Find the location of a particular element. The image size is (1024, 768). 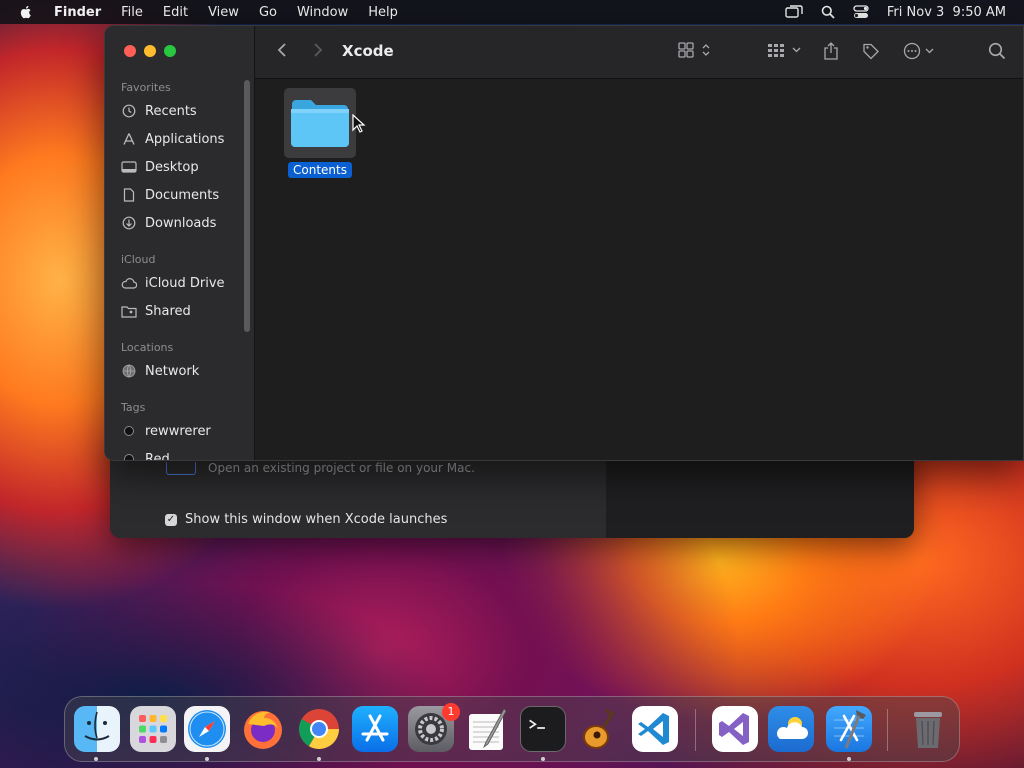

sidebar-item-shared: Shared is located at coordinates (156, 311).